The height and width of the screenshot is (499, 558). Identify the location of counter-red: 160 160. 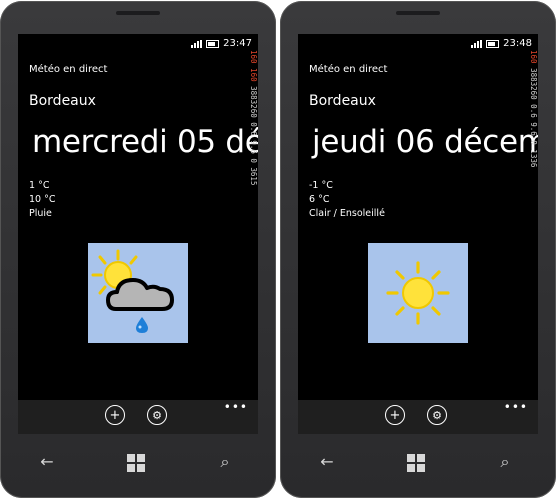
(253, 66).